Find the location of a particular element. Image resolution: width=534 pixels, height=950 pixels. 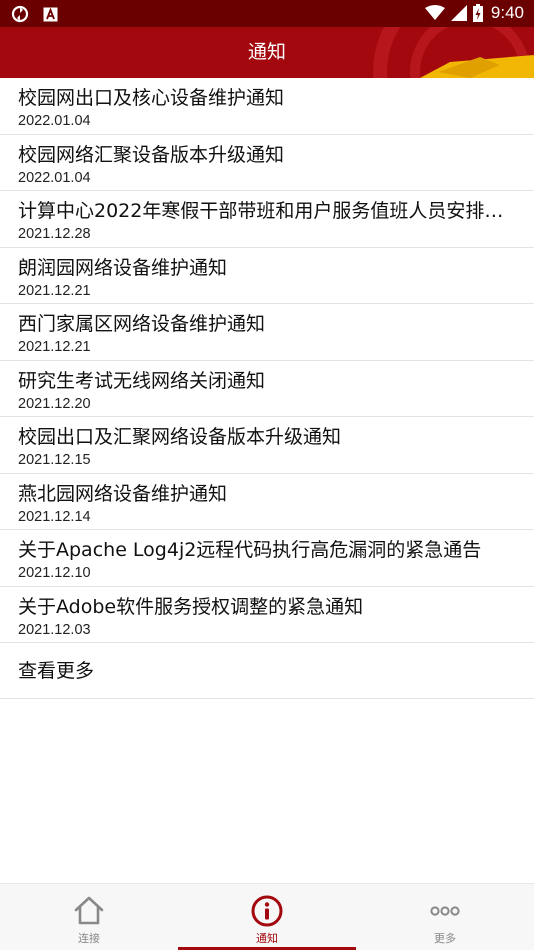

app-header: 通知 is located at coordinates (267, 52).